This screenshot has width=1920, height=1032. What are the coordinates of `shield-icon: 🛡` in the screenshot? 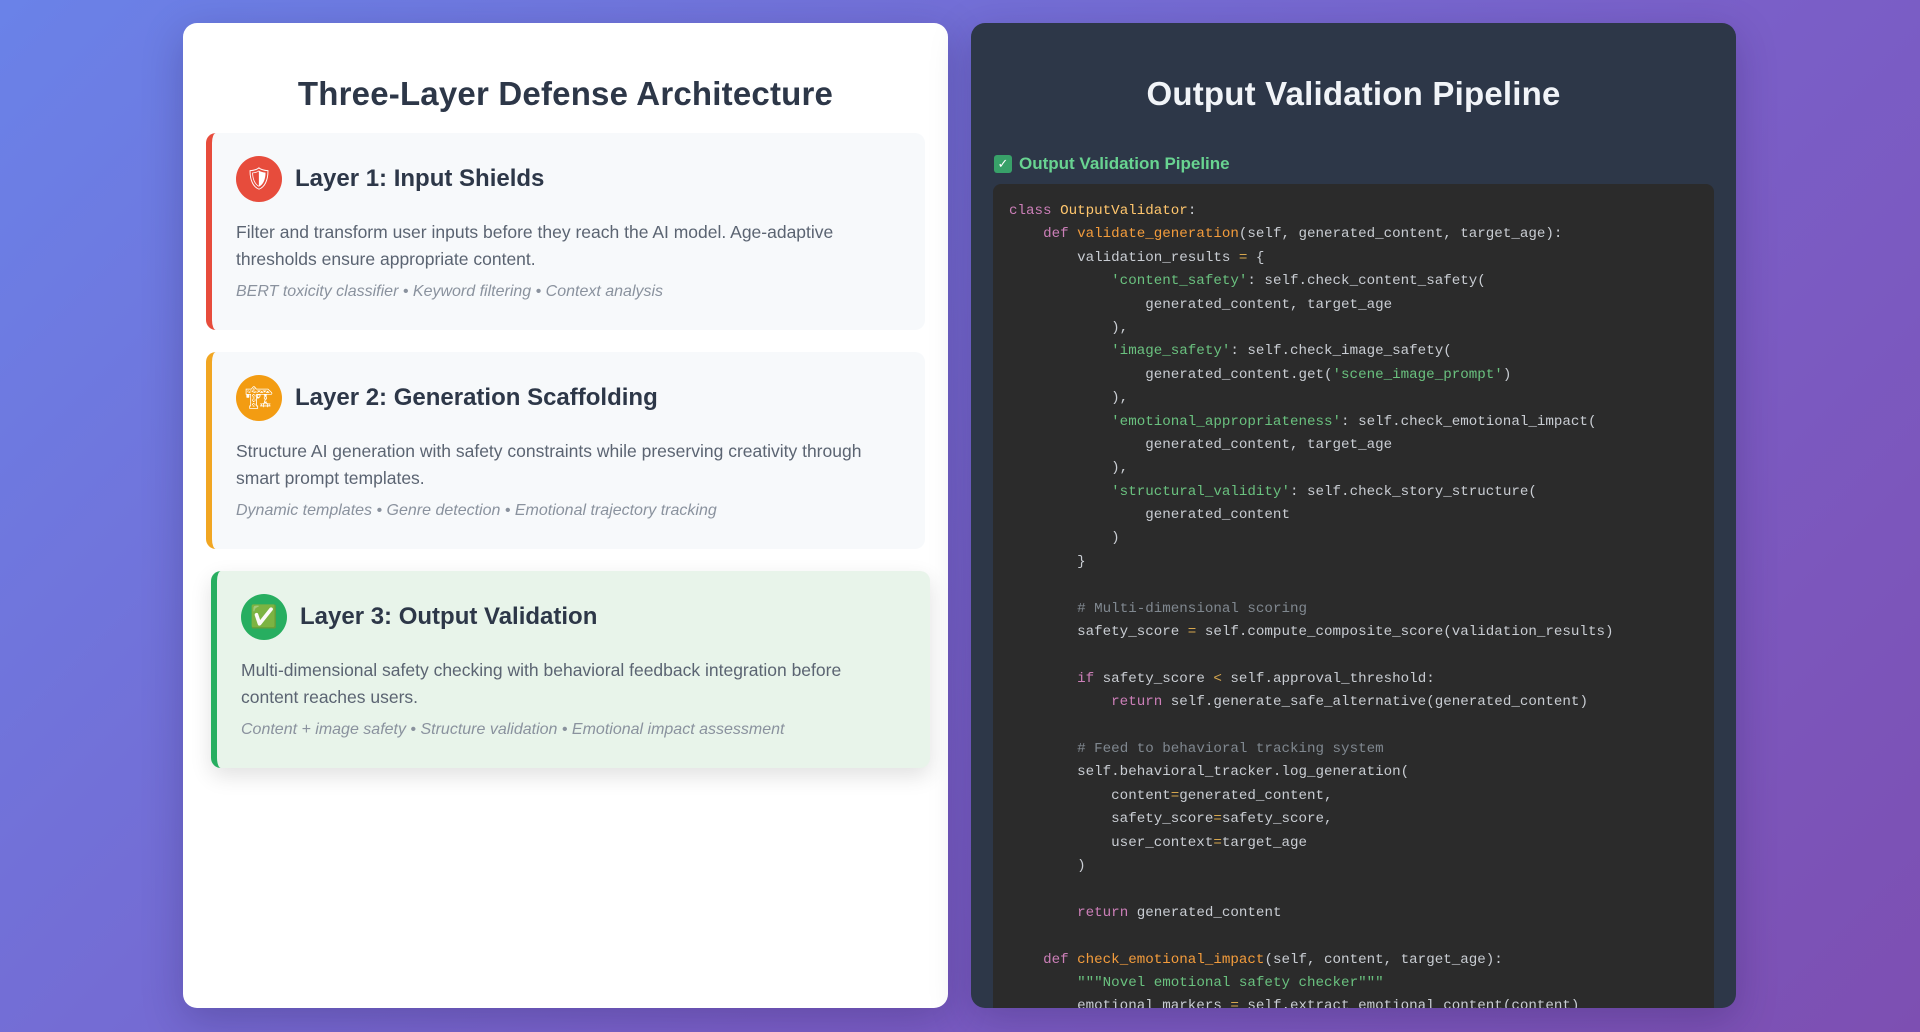 It's located at (259, 179).